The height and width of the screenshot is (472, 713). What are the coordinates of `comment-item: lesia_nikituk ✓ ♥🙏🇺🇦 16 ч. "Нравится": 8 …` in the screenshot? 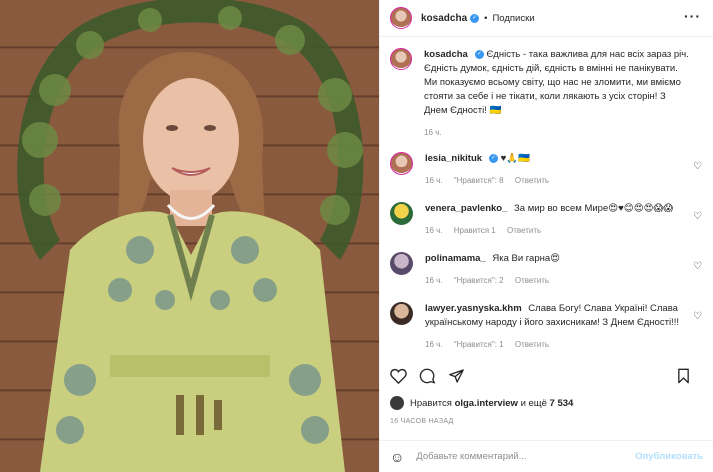 It's located at (547, 170).